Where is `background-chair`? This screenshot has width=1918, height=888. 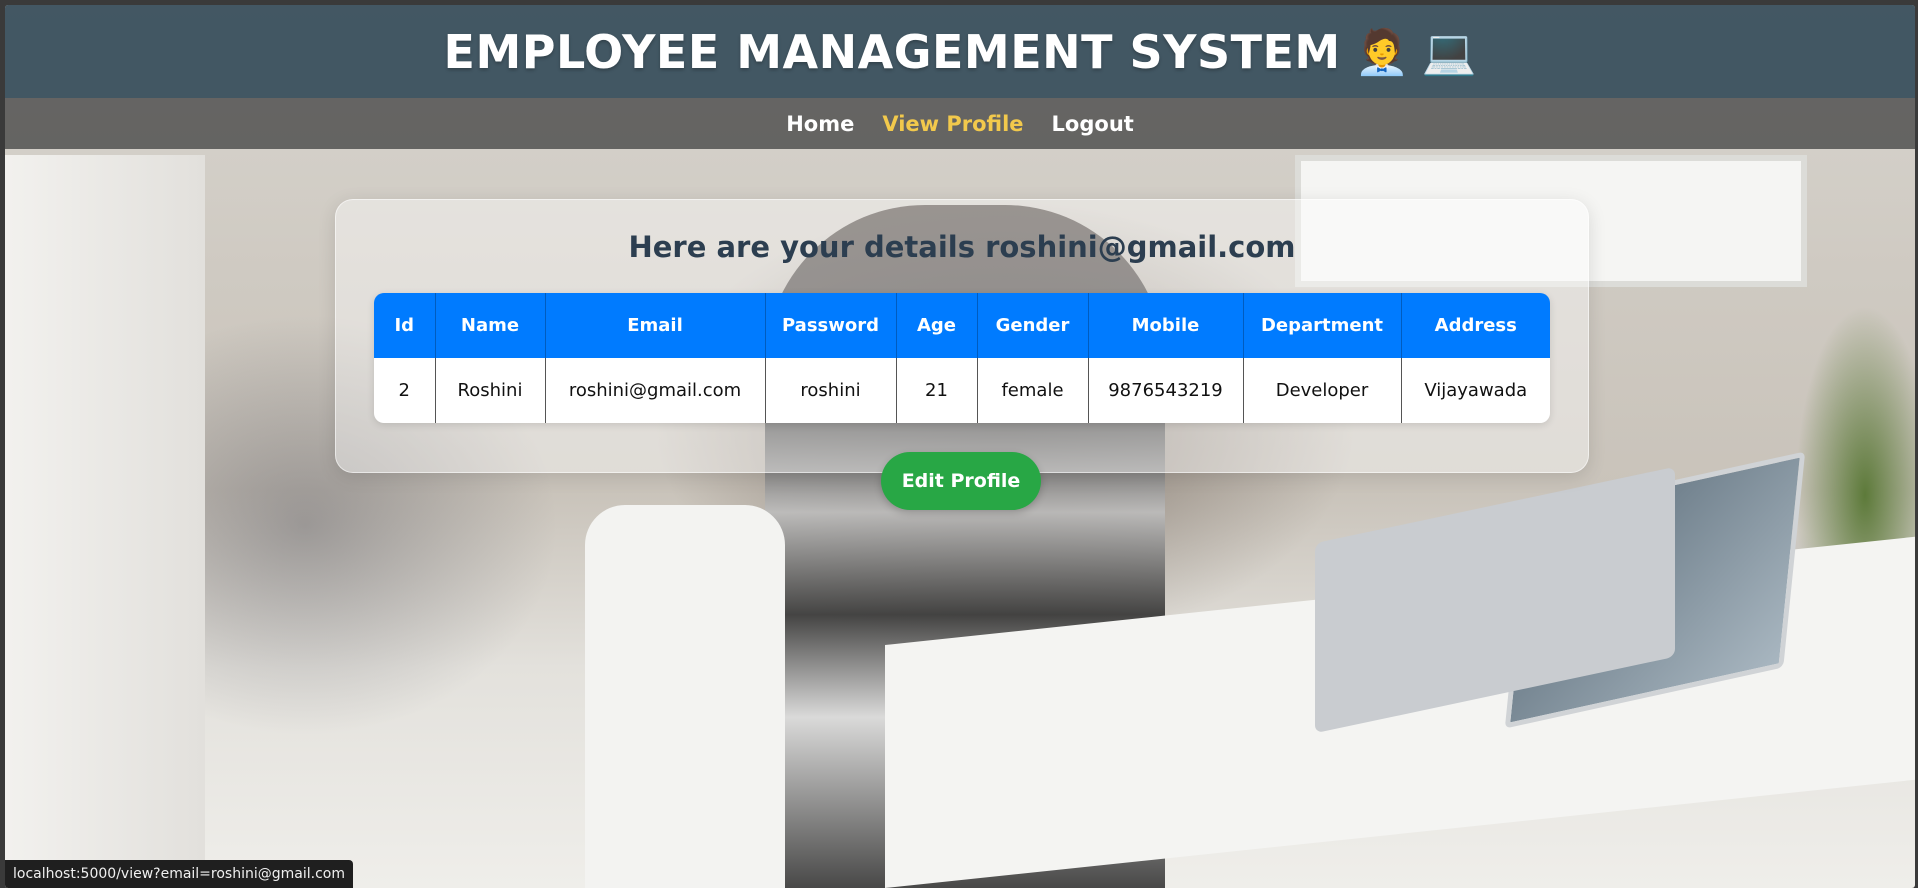
background-chair is located at coordinates (685, 696).